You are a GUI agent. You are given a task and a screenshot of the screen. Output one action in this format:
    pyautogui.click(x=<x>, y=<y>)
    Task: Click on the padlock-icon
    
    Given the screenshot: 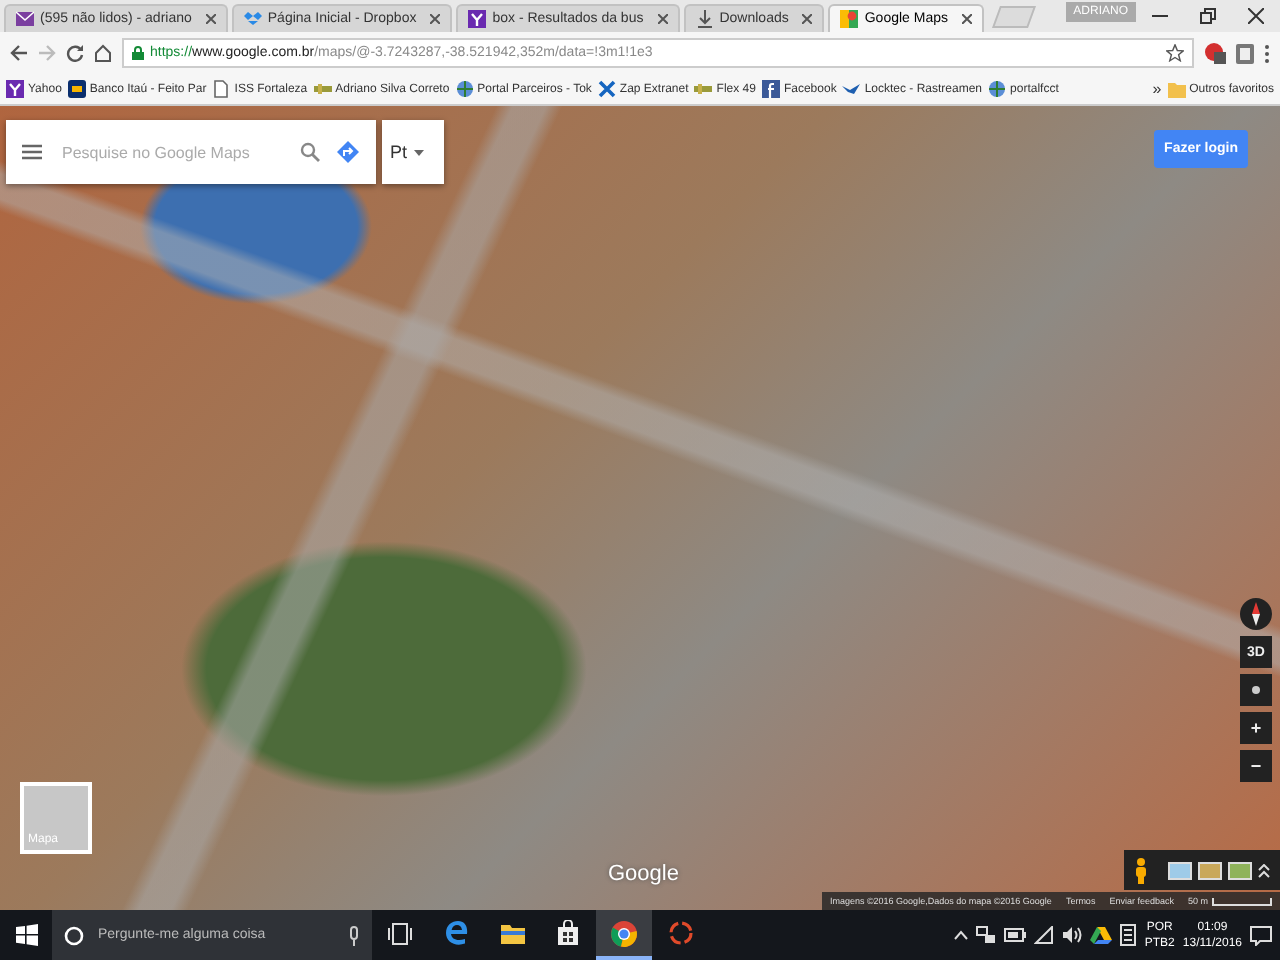 What is the action you would take?
    pyautogui.click(x=138, y=53)
    